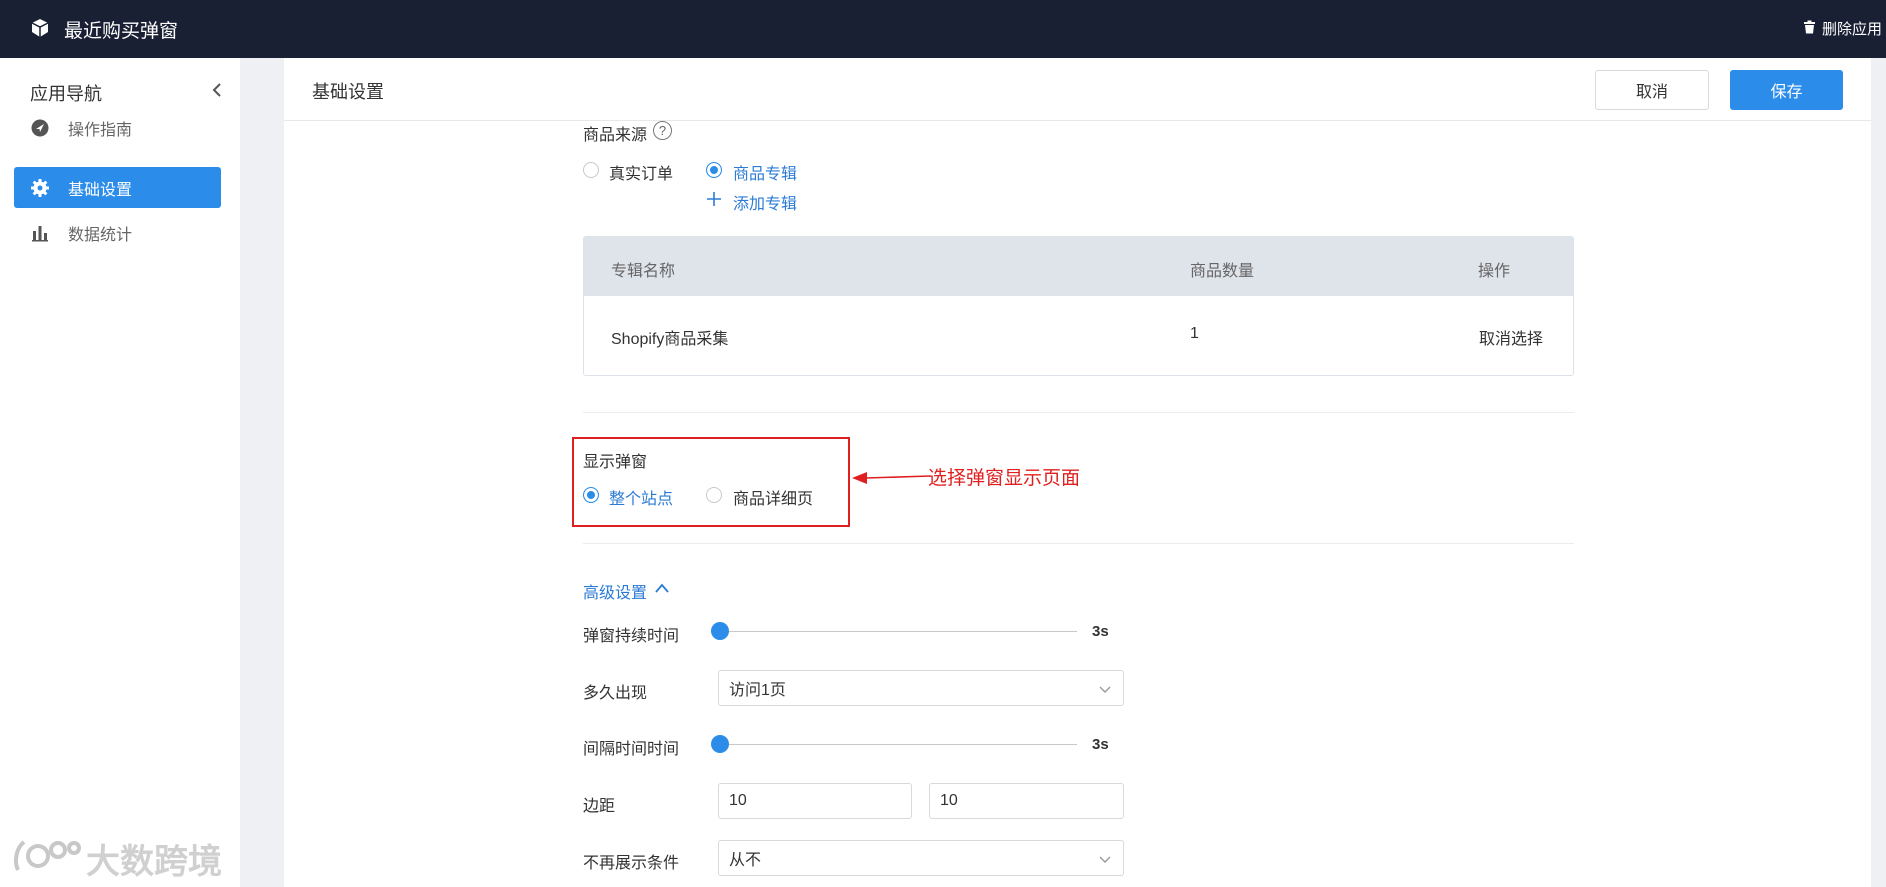 The height and width of the screenshot is (887, 1886). What do you see at coordinates (217, 90) in the screenshot?
I see `chevron-left-icon` at bounding box center [217, 90].